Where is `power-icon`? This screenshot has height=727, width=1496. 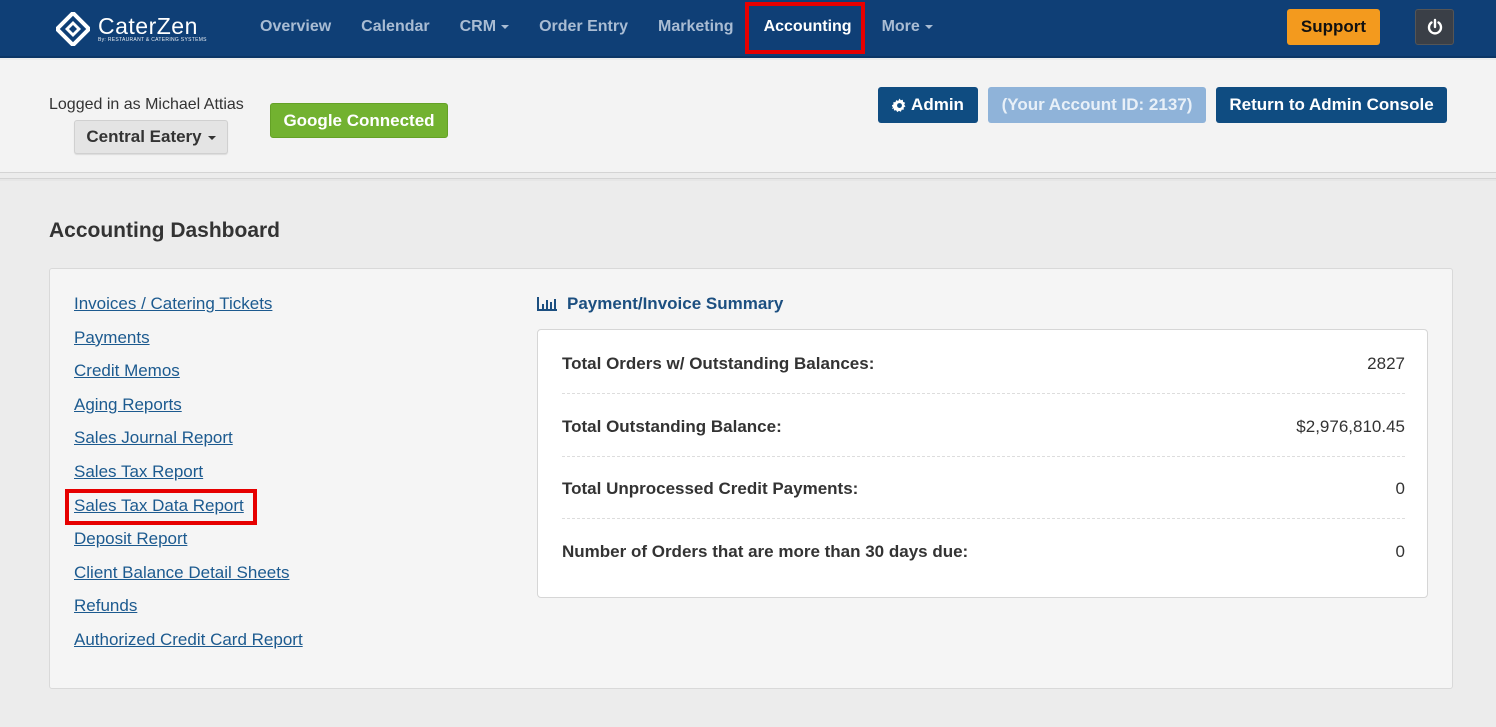 power-icon is located at coordinates (1434, 26).